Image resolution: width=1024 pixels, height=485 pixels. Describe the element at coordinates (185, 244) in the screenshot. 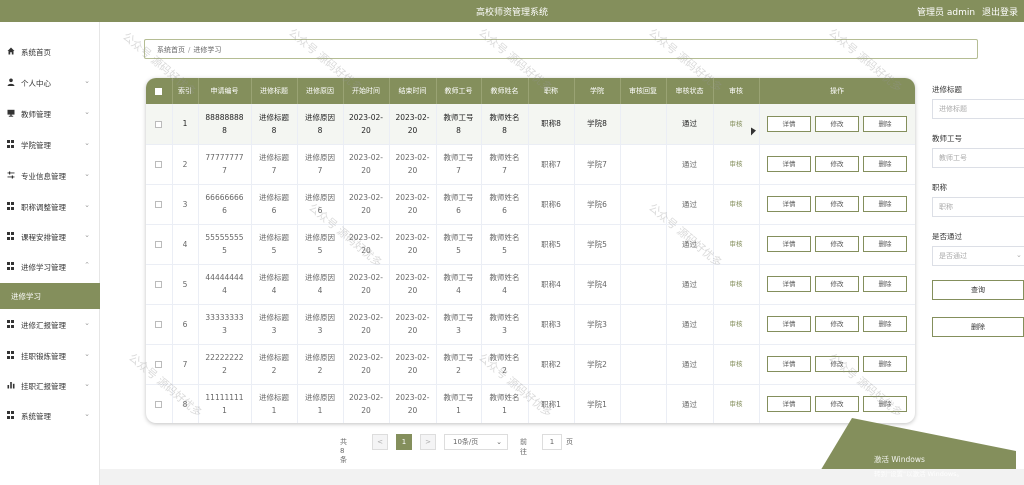

I see `cell-index: 4` at that location.